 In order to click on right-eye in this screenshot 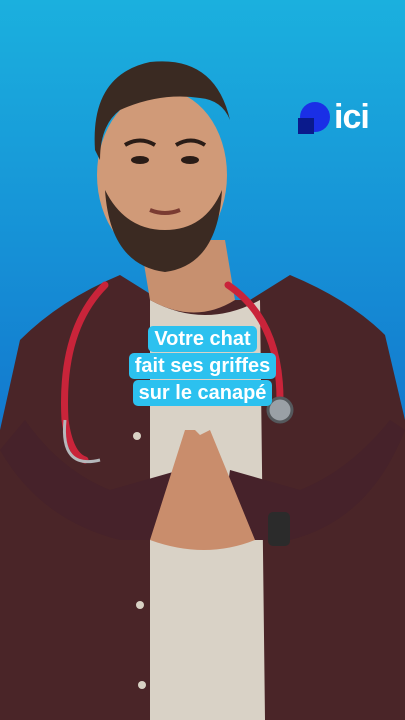, I will do `click(190, 160)`.